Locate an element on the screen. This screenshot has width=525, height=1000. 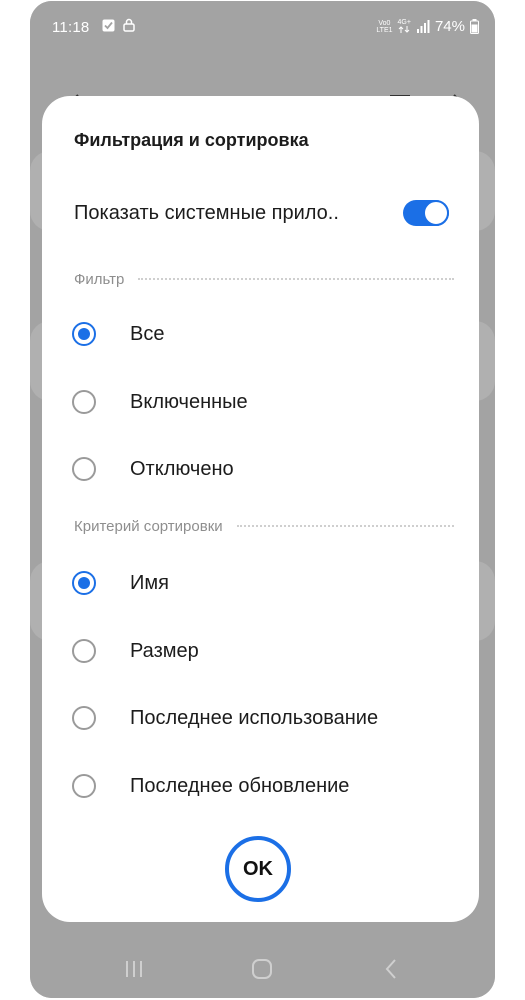
back-button is located at coordinates (391, 969).